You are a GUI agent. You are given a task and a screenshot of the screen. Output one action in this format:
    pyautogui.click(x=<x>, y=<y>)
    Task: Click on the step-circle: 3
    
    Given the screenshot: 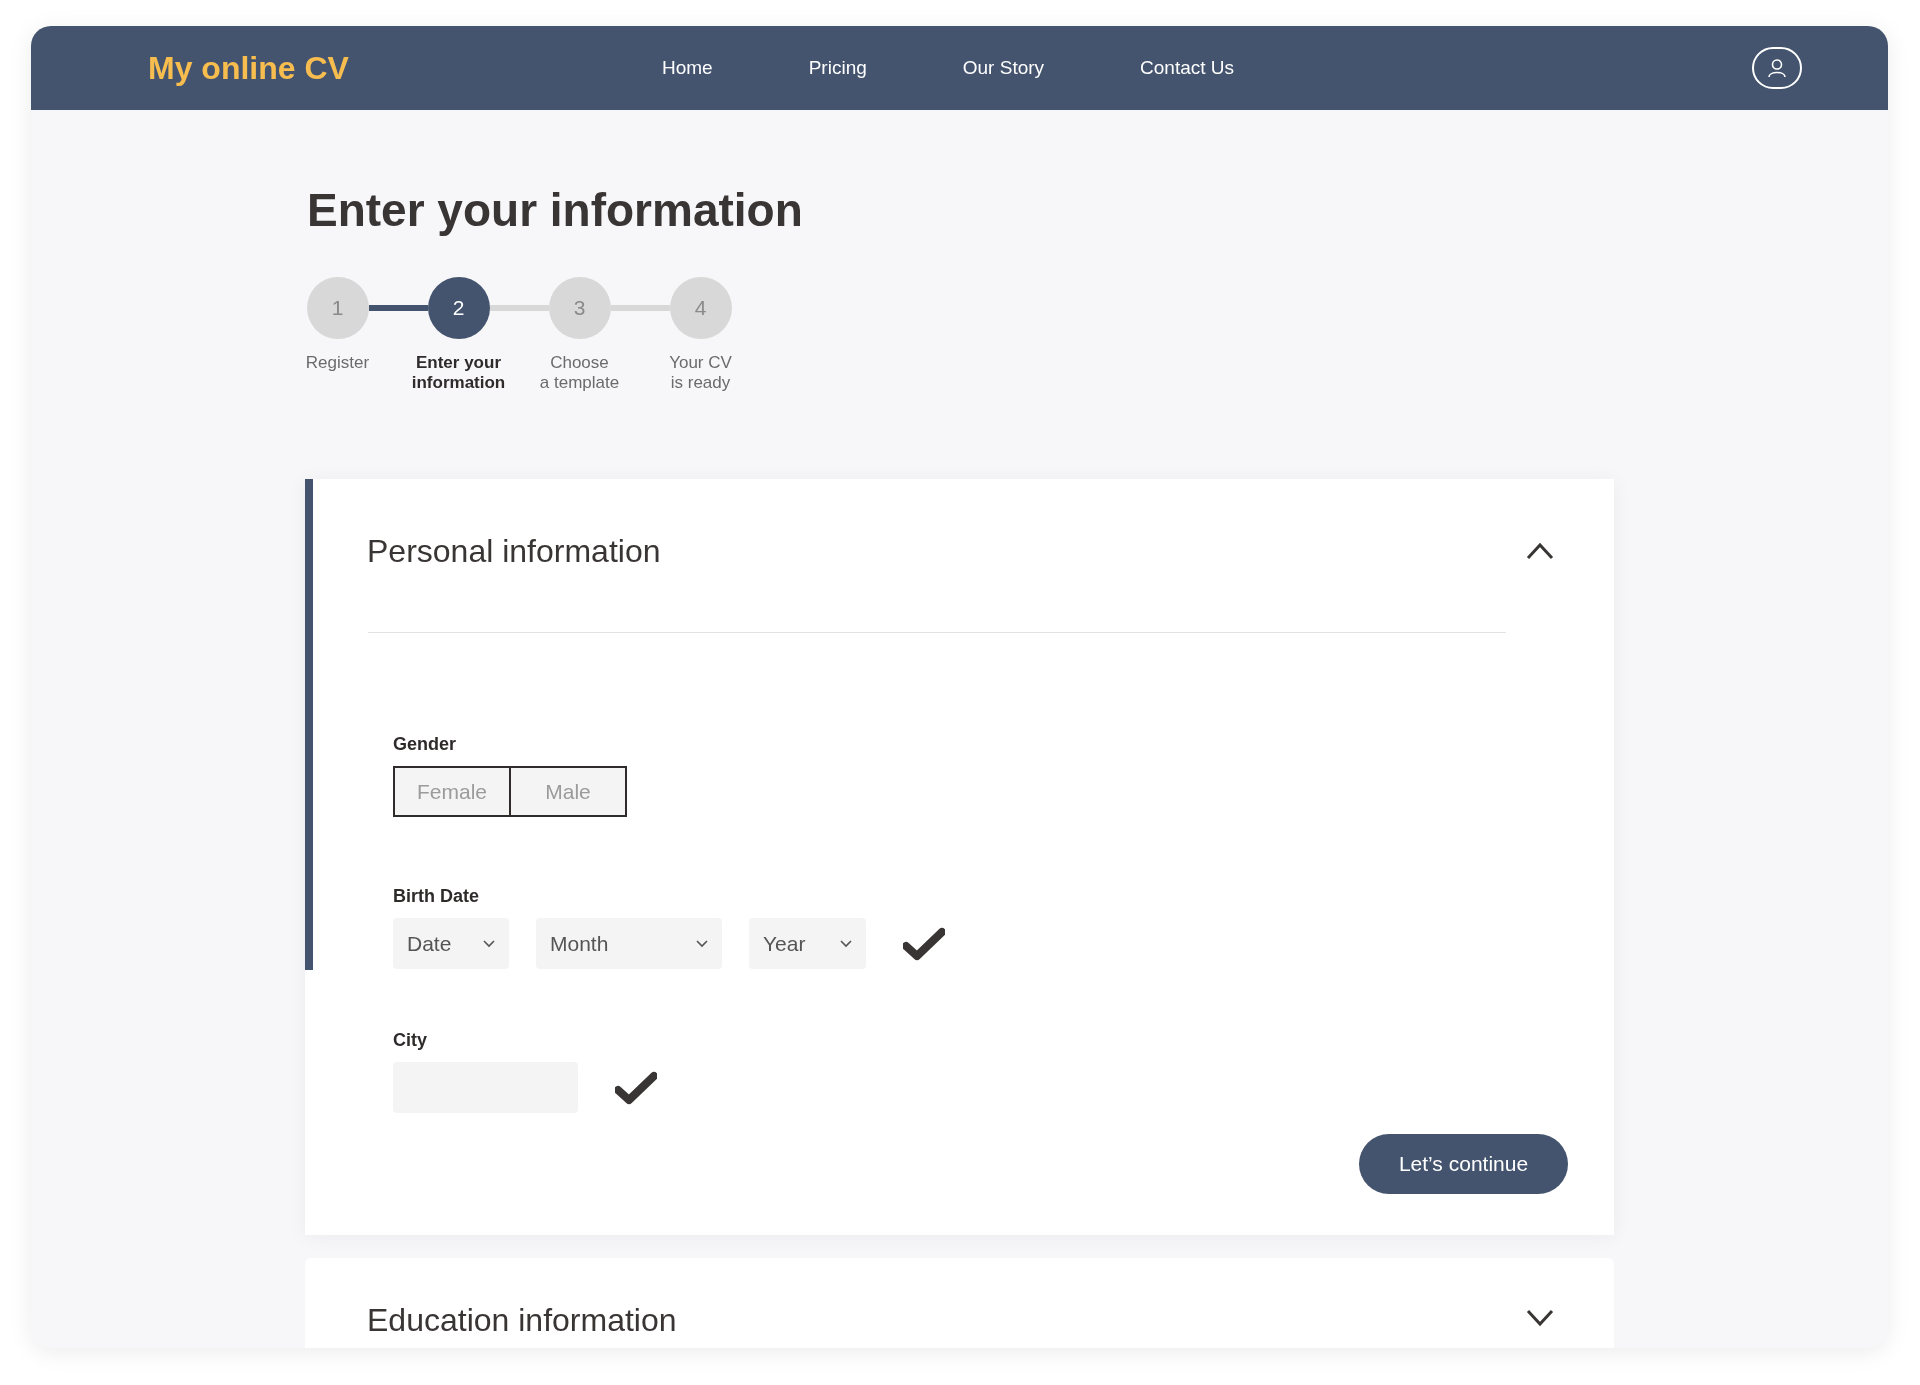 What is the action you would take?
    pyautogui.click(x=579, y=308)
    